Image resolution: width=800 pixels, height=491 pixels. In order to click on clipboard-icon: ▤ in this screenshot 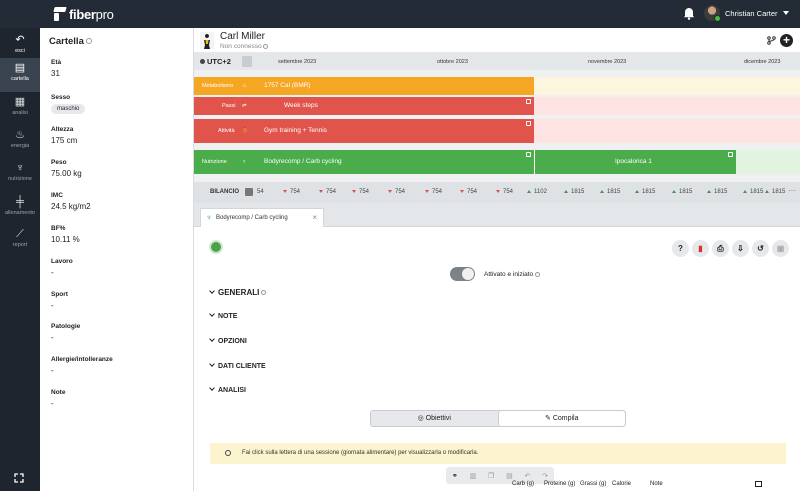, I will do `click(20, 68)`.